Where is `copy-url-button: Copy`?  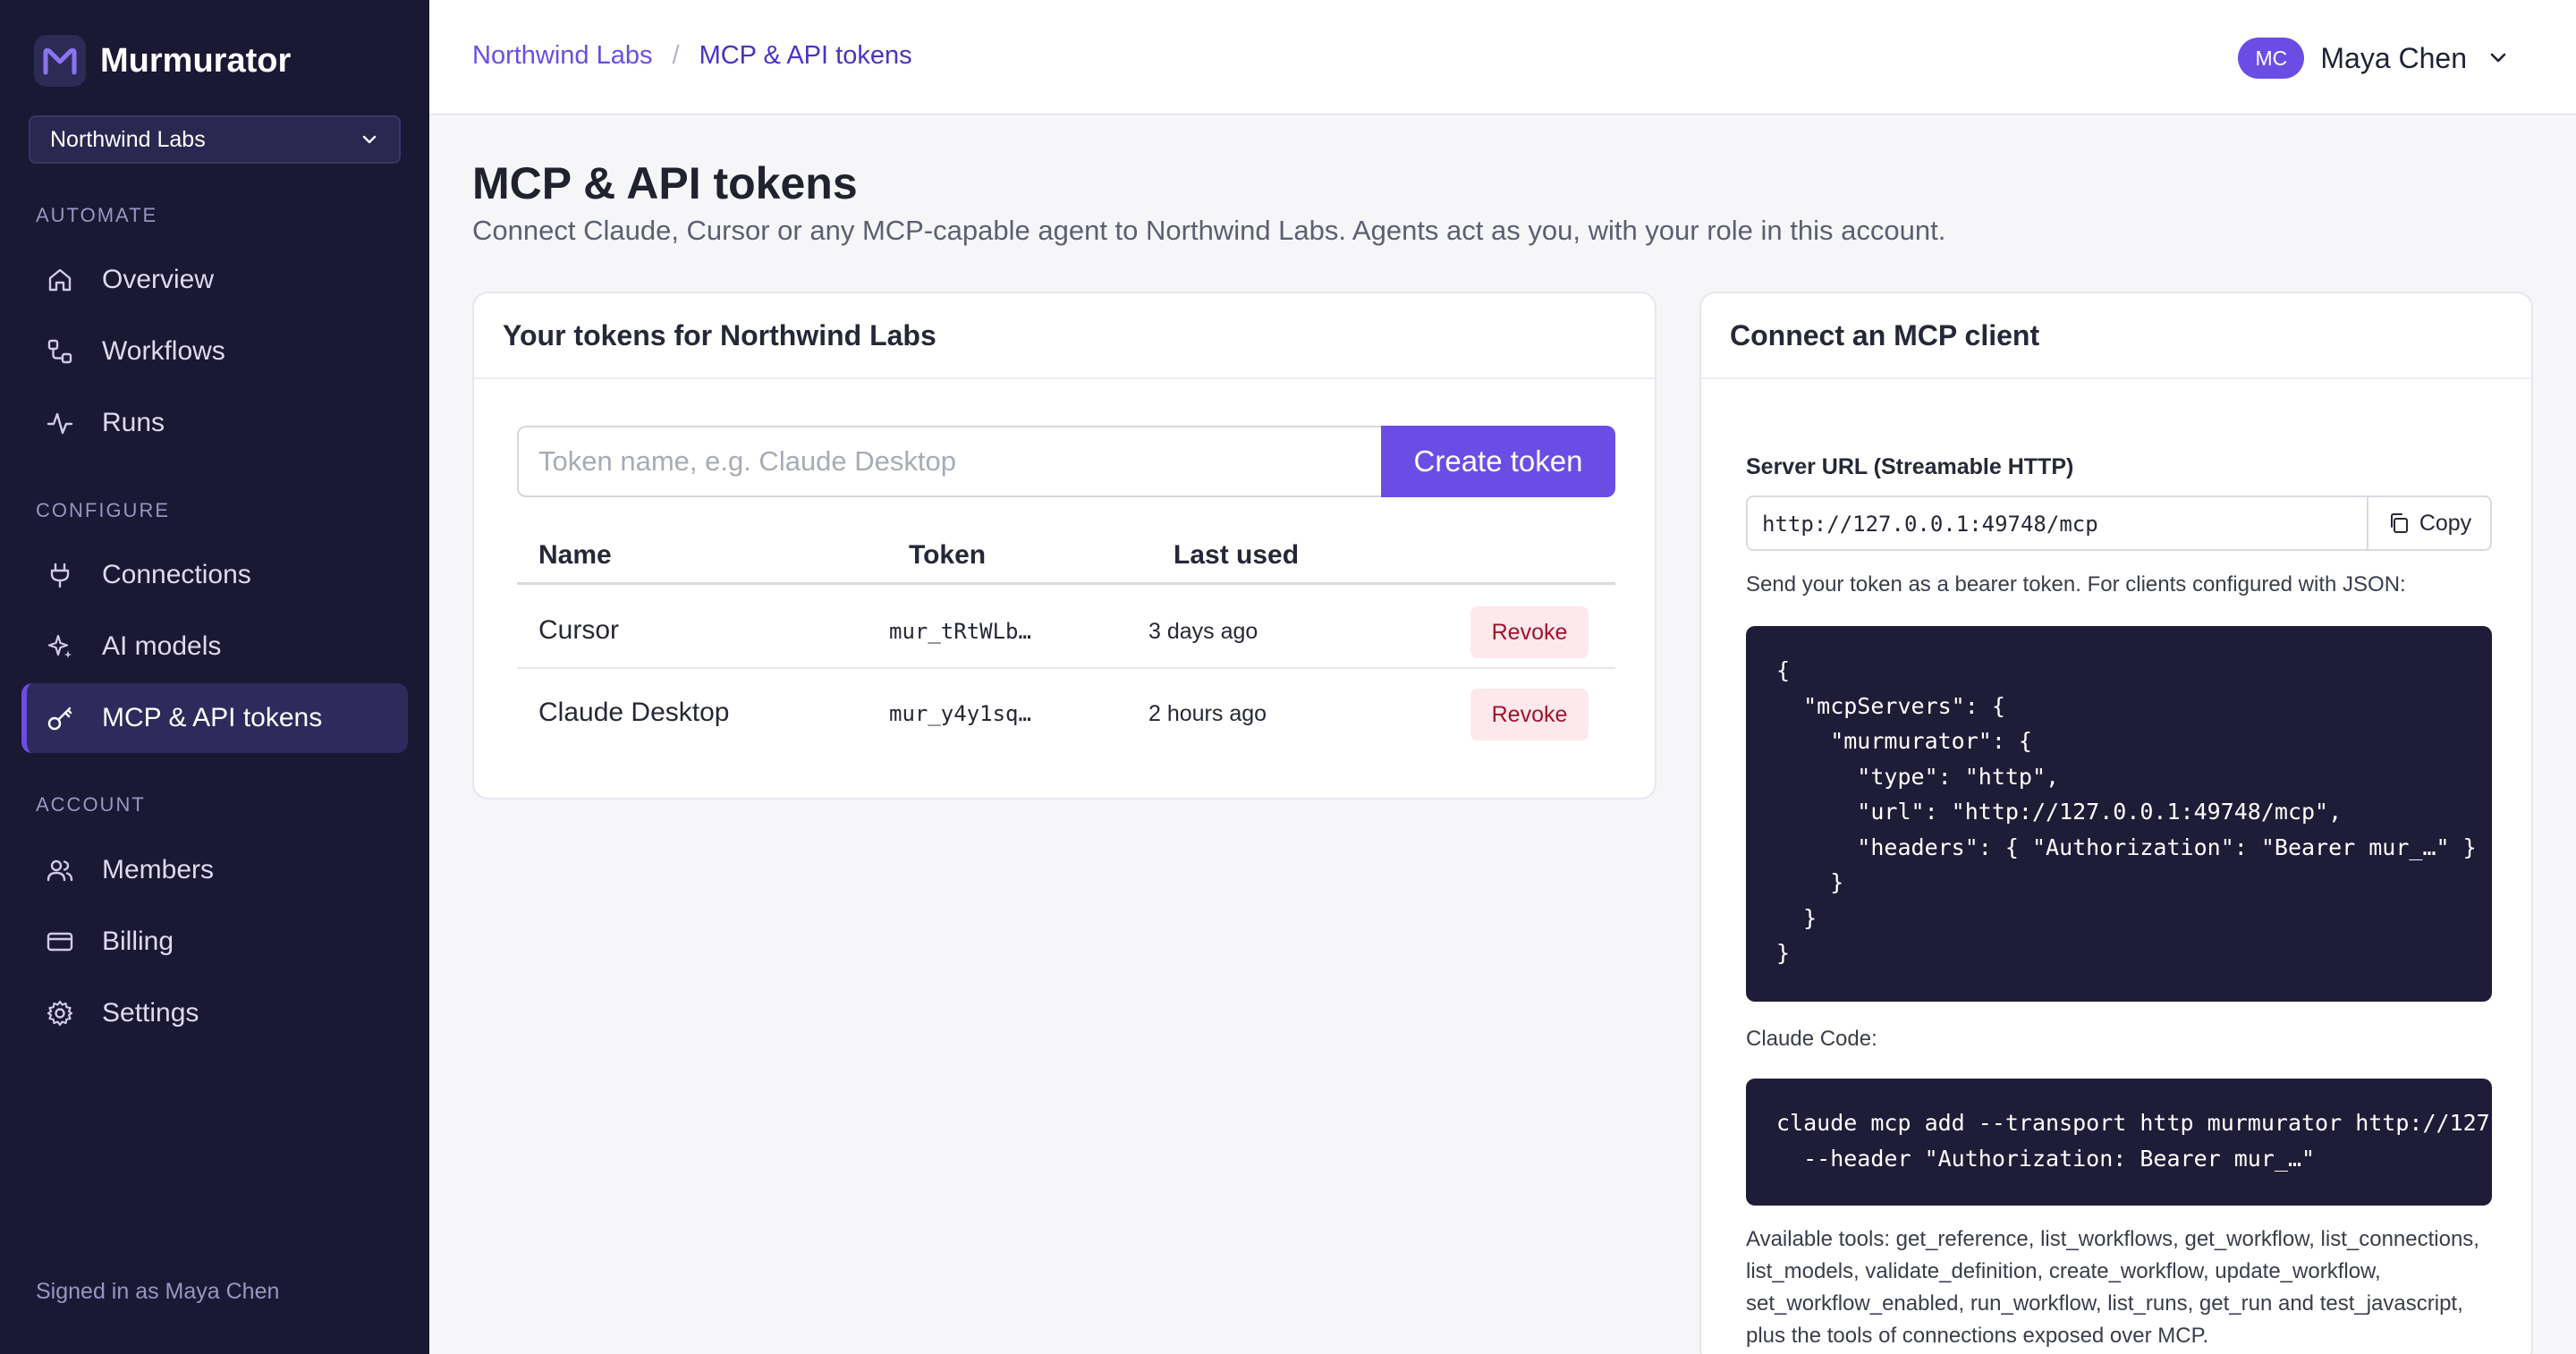 copy-url-button: Copy is located at coordinates (2428, 523).